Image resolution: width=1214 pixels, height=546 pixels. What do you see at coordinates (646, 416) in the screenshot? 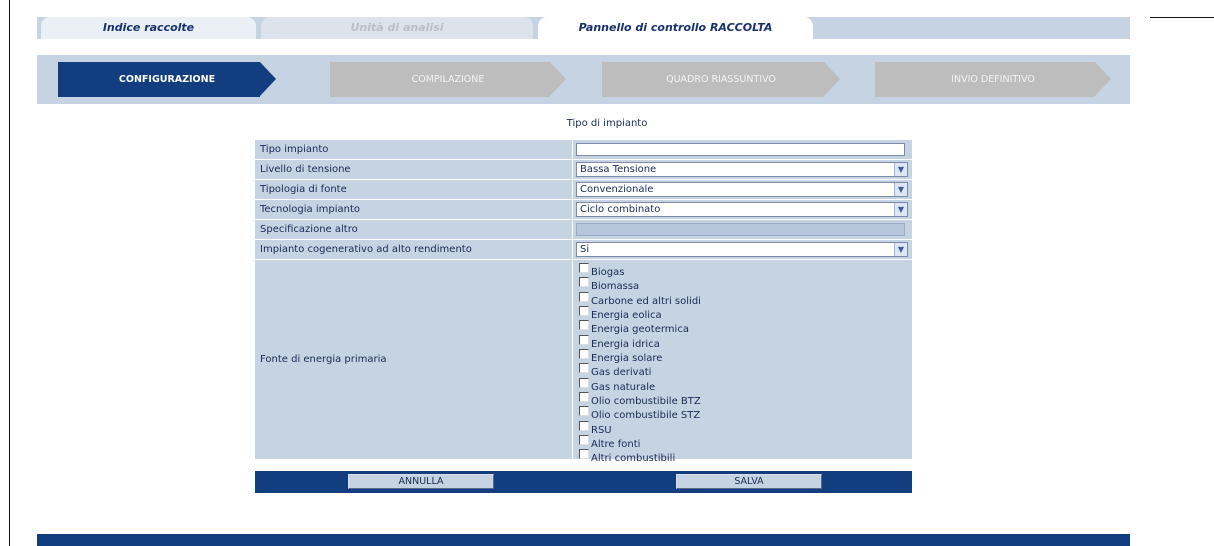
I see `checkbox-label: Olio combustibile STZ` at bounding box center [646, 416].